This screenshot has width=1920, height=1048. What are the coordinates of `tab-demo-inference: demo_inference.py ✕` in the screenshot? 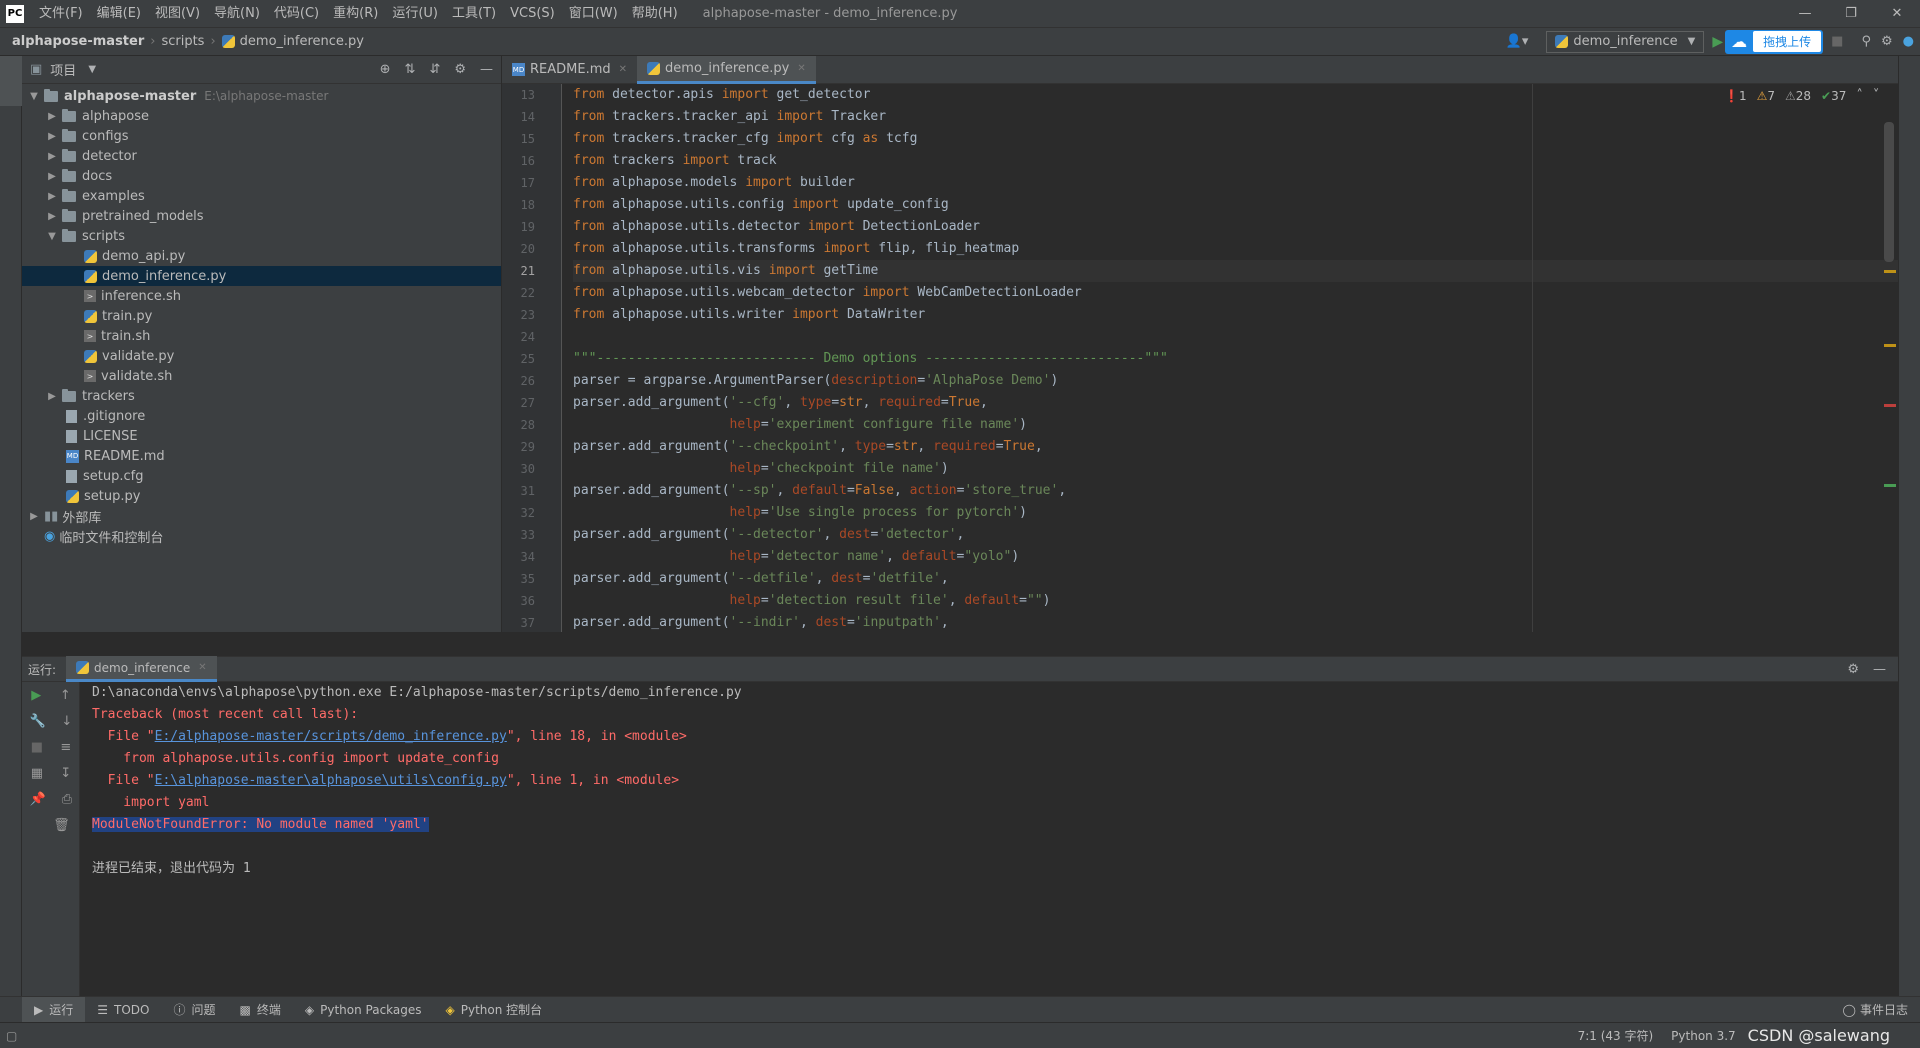 It's located at (726, 69).